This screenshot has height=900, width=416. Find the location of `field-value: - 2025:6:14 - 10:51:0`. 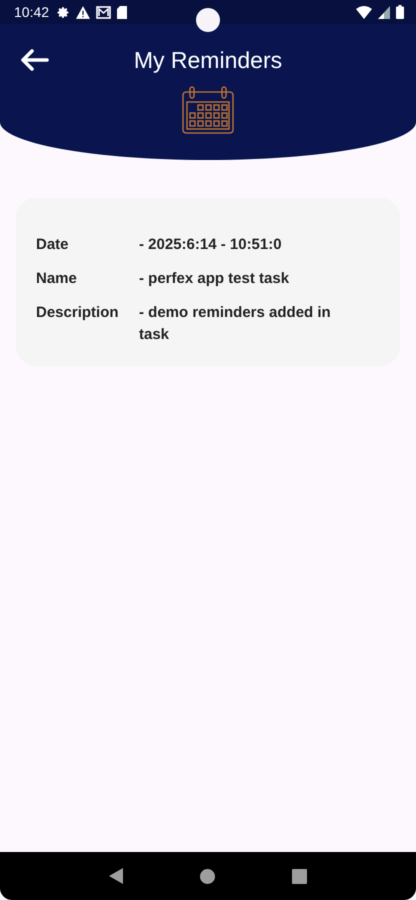

field-value: - 2025:6:14 - 10:51:0 is located at coordinates (211, 245).